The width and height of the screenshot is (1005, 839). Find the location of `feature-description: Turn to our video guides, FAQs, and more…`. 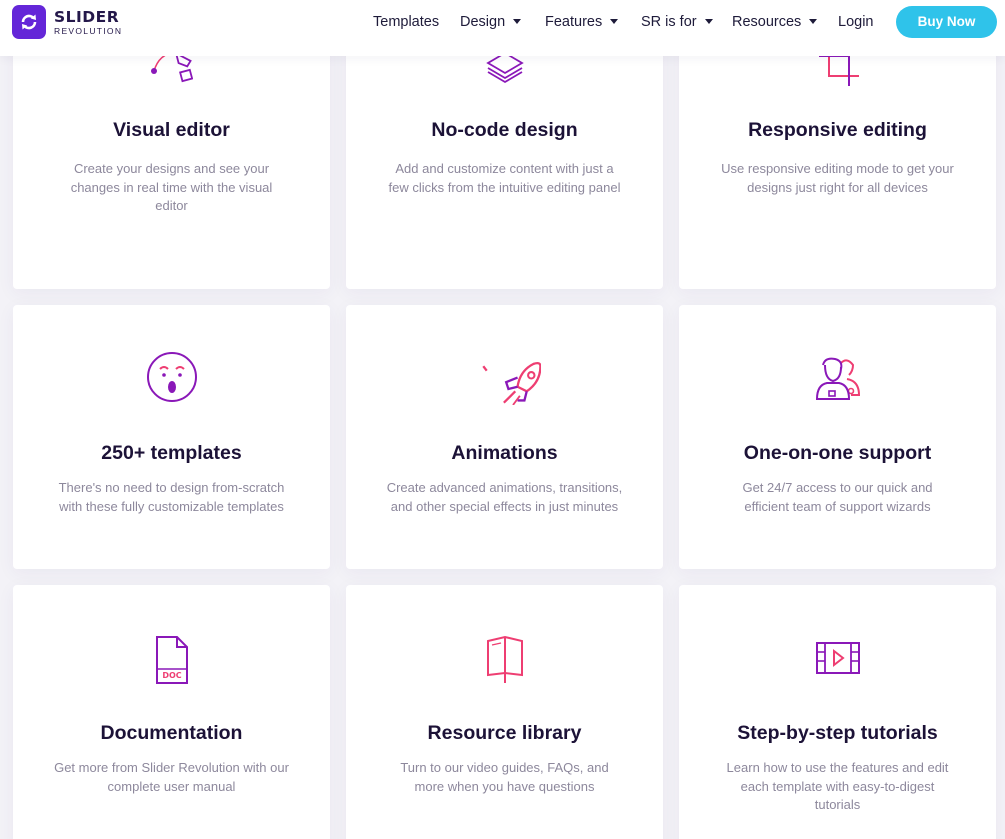

feature-description: Turn to our video guides, FAQs, and more… is located at coordinates (504, 777).